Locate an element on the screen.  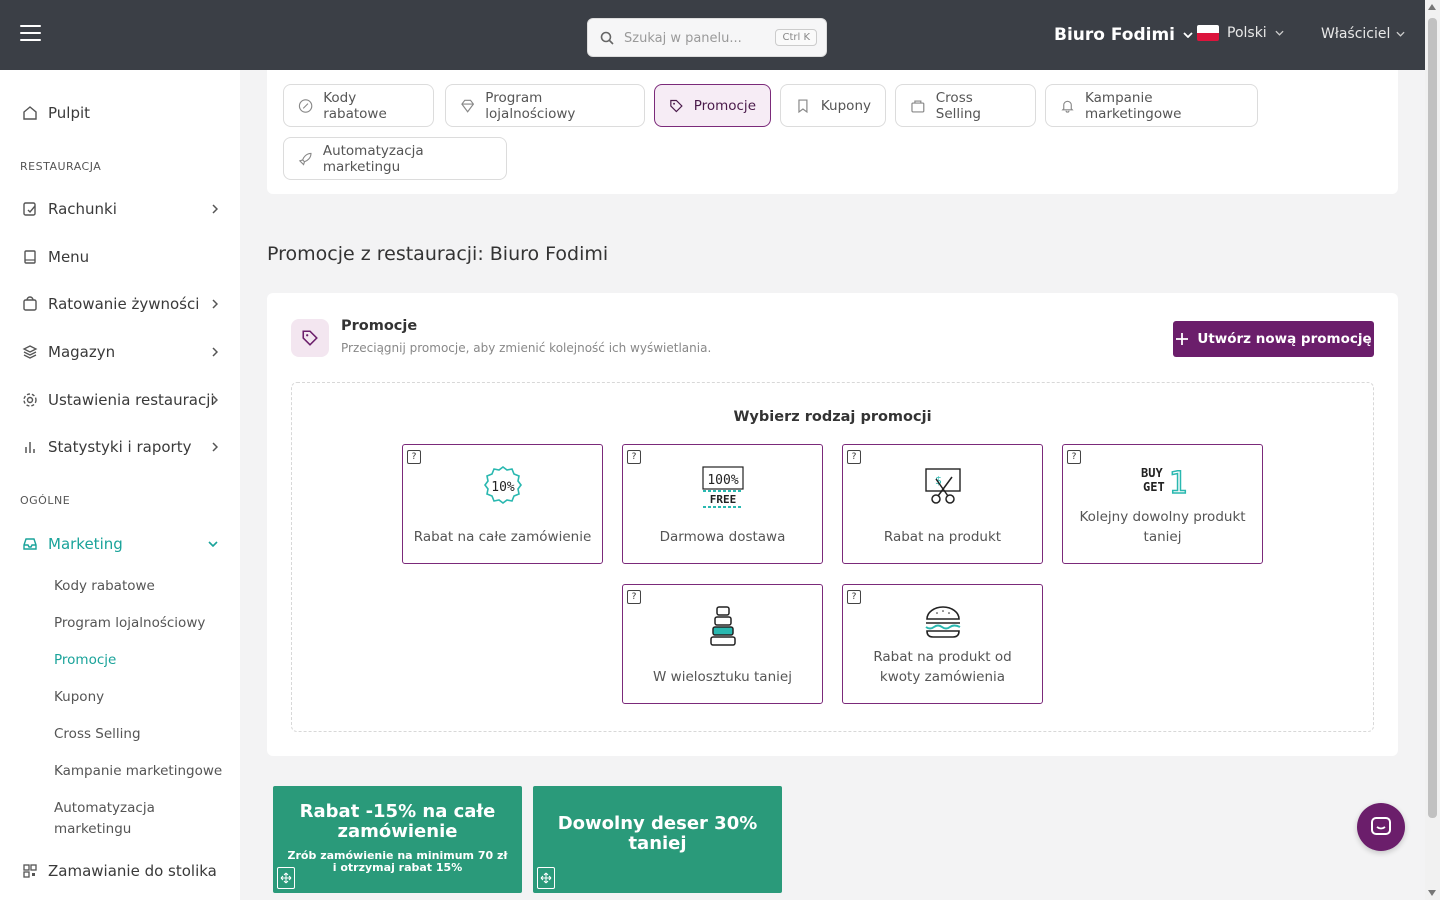
percent-badge-icon is located at coordinates (305, 105).